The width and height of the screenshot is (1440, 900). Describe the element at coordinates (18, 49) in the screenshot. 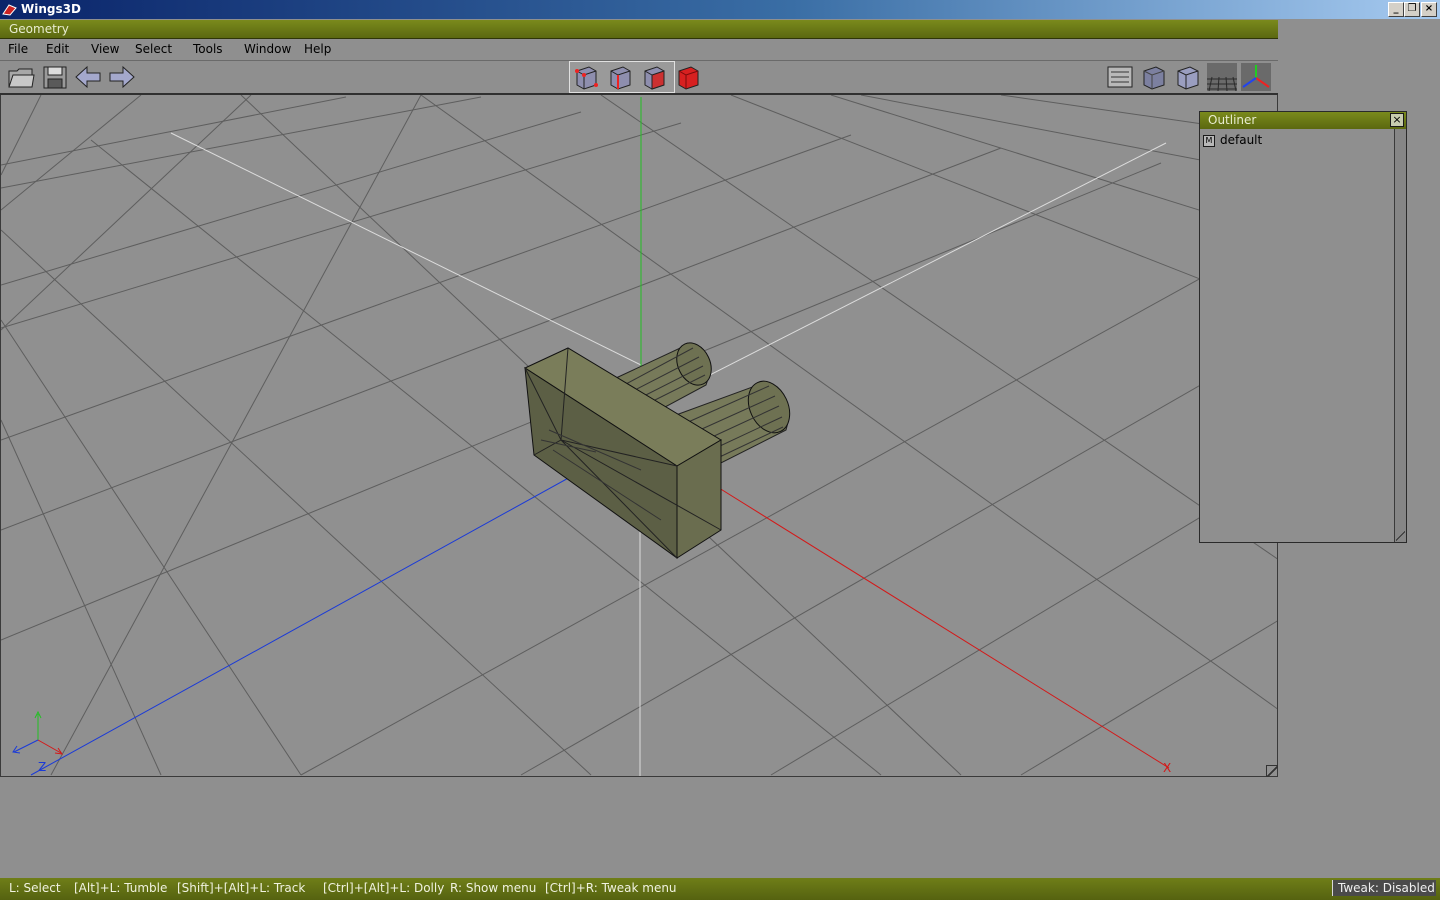

I see `menu-file: File` at that location.